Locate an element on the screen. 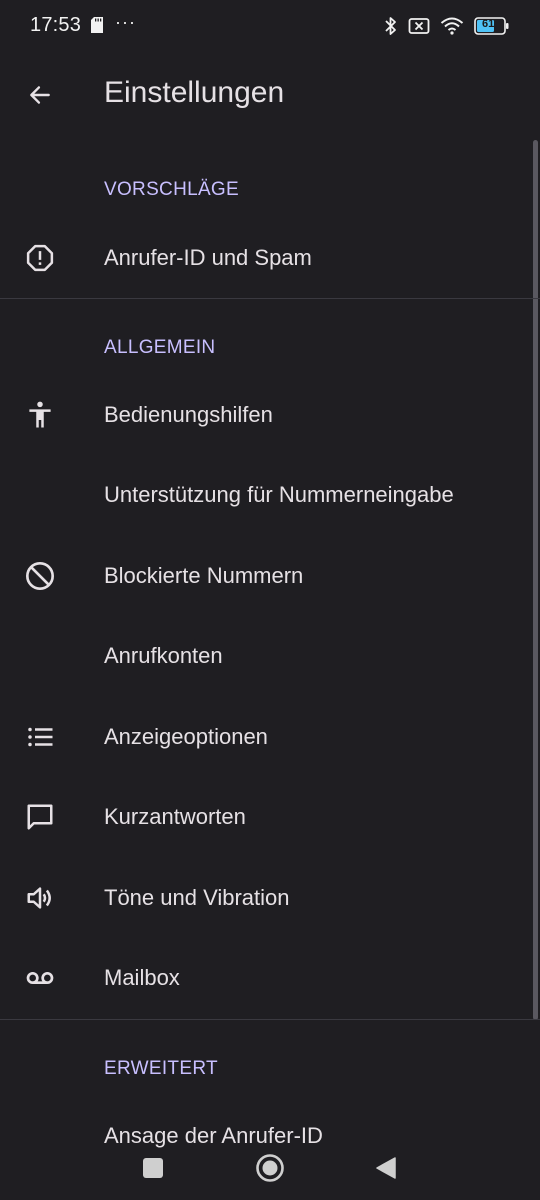 Image resolution: width=540 pixels, height=1200 pixels. back-button is located at coordinates (40, 95).